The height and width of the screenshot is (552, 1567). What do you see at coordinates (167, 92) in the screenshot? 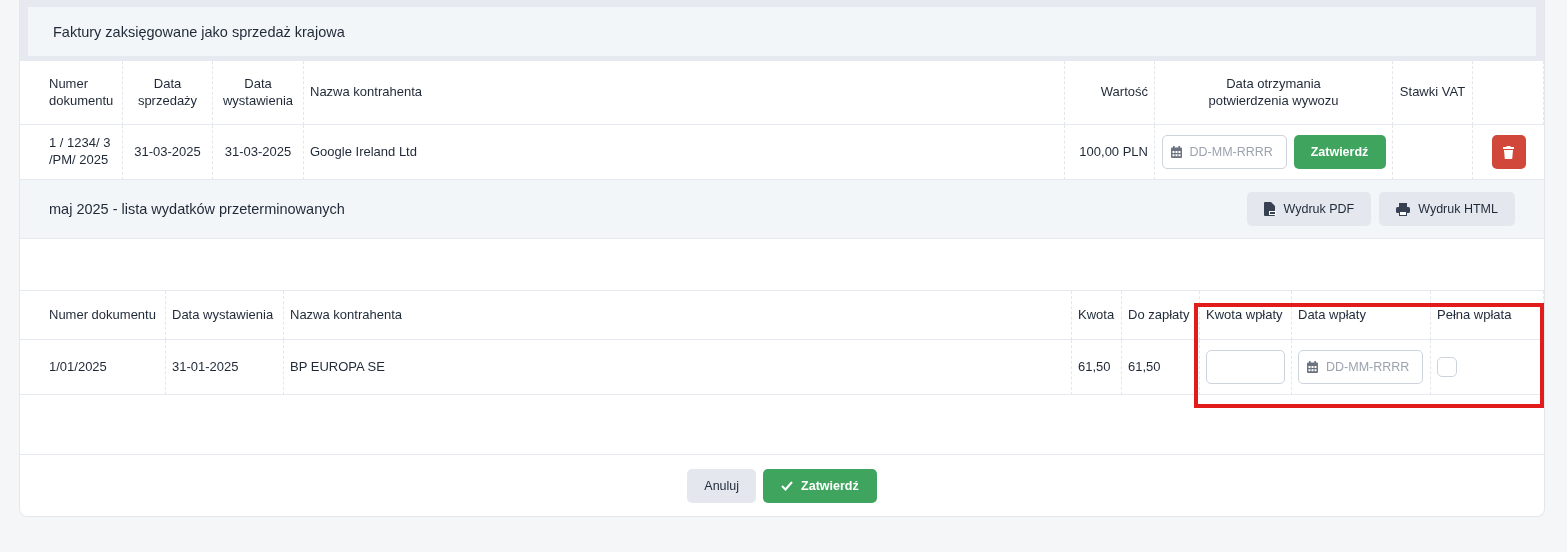
I see `column-header: Data sprzedaży` at bounding box center [167, 92].